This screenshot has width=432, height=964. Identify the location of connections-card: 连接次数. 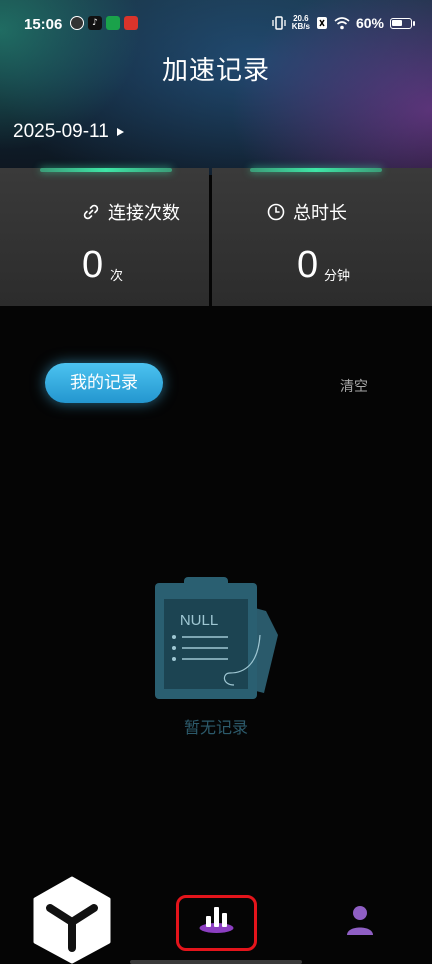
(104, 237).